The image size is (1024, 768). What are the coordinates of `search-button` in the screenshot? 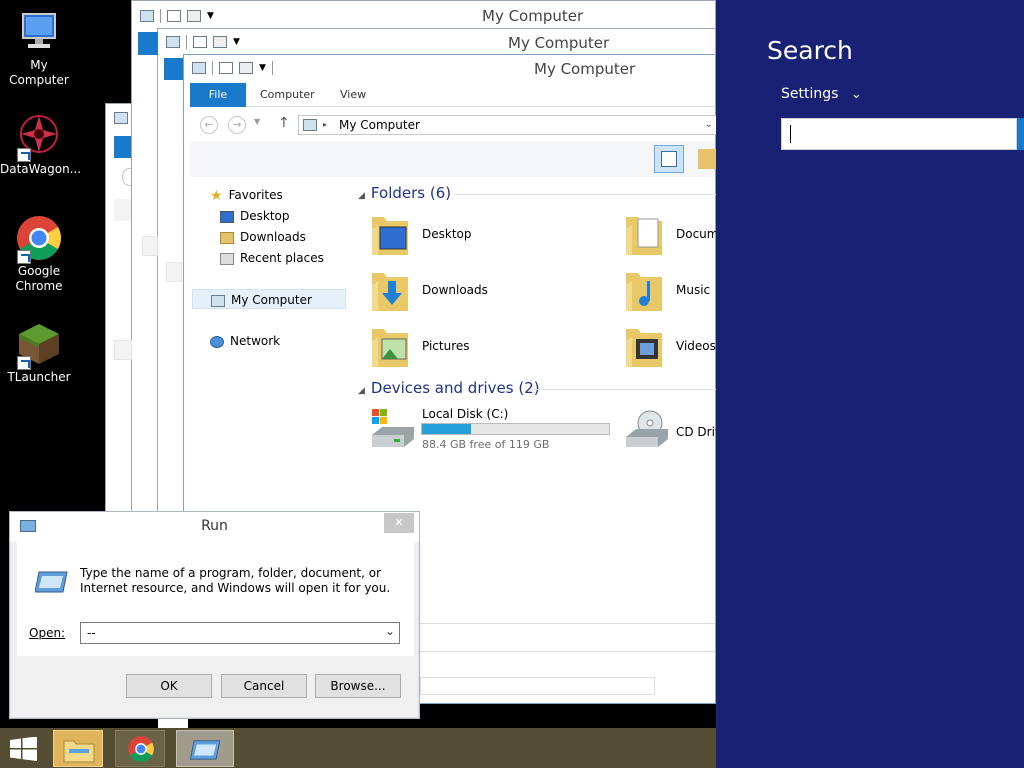 It's located at (1020, 134).